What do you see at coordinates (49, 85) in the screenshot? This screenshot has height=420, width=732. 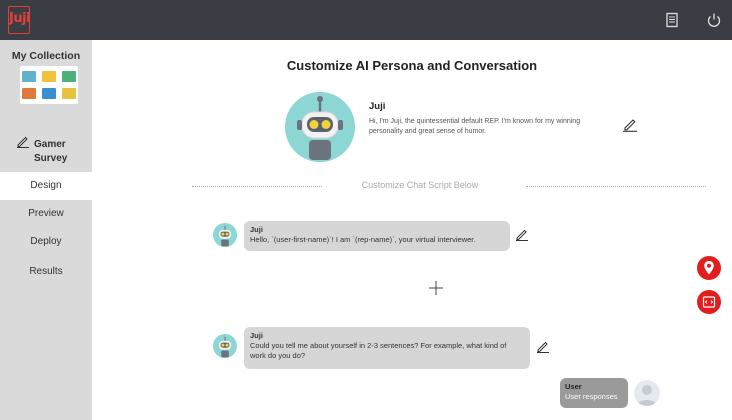 I see `collection-thumbnail` at bounding box center [49, 85].